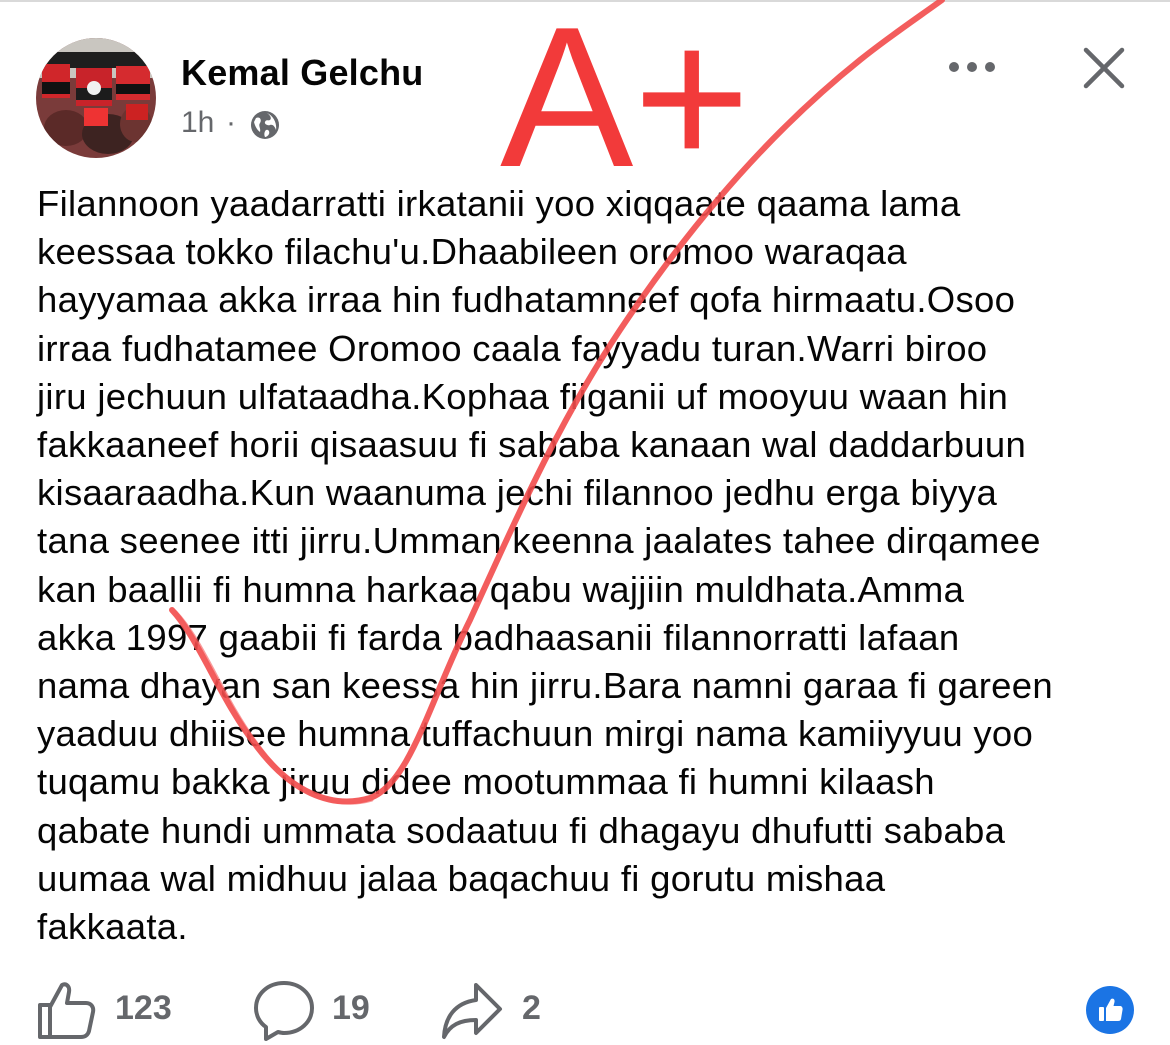  I want to click on share-button: 2, so click(495, 1010).